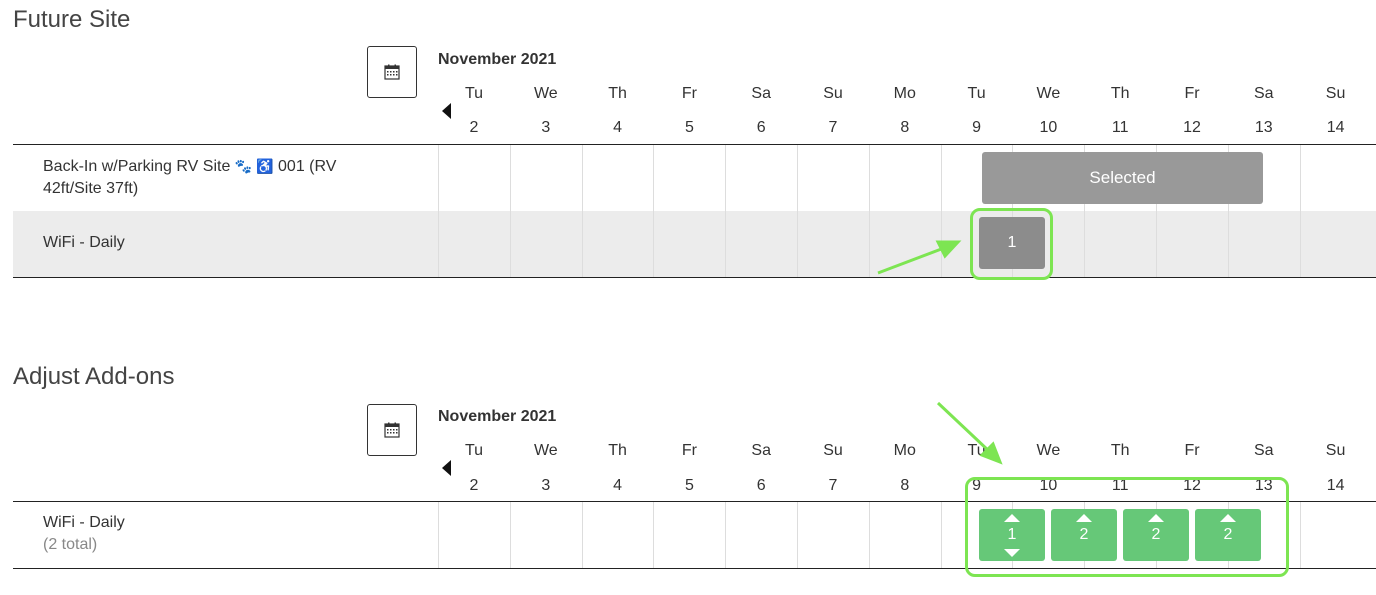 The width and height of the screenshot is (1376, 595). What do you see at coordinates (137, 166) in the screenshot?
I see `site-name: Back-In w/Parking RV Site` at bounding box center [137, 166].